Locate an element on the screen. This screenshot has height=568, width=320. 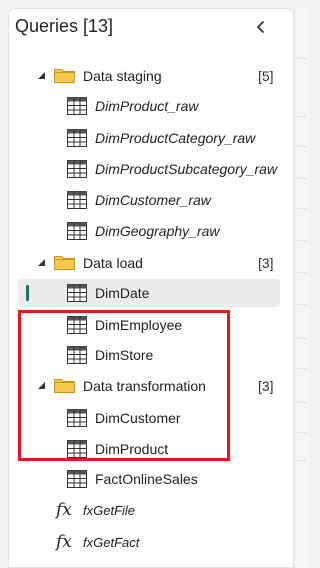
collapse-pane-button is located at coordinates (261, 27).